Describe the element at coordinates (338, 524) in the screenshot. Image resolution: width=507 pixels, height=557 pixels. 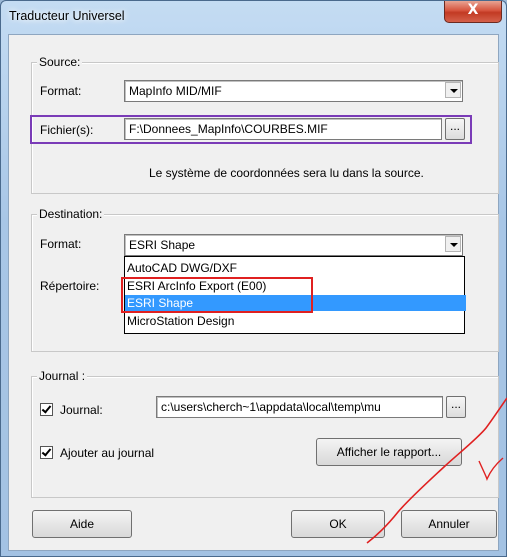
I see `ok-button: OK` at that location.